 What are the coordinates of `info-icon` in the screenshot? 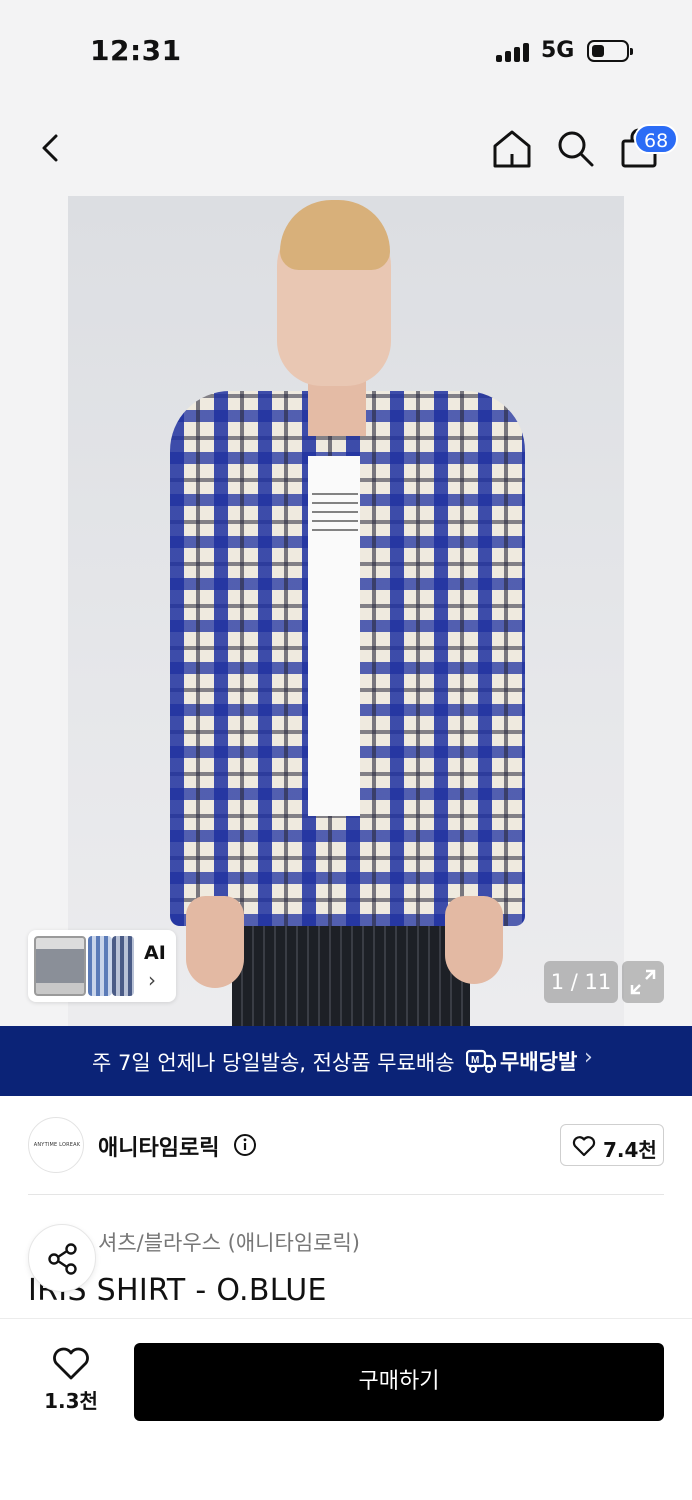 It's located at (245, 1145).